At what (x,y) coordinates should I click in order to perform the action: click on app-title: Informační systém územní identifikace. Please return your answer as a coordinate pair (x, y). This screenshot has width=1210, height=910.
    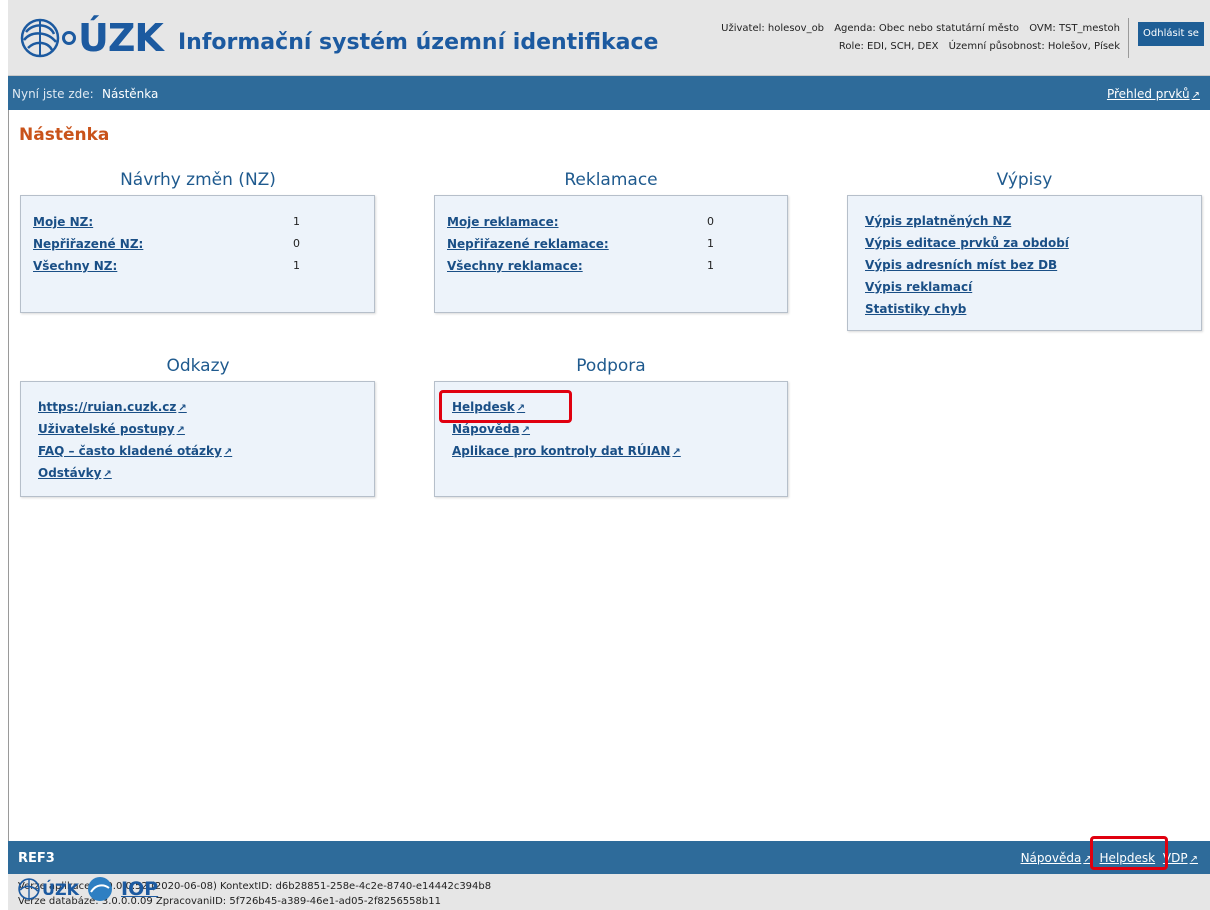
    Looking at the image, I should click on (418, 42).